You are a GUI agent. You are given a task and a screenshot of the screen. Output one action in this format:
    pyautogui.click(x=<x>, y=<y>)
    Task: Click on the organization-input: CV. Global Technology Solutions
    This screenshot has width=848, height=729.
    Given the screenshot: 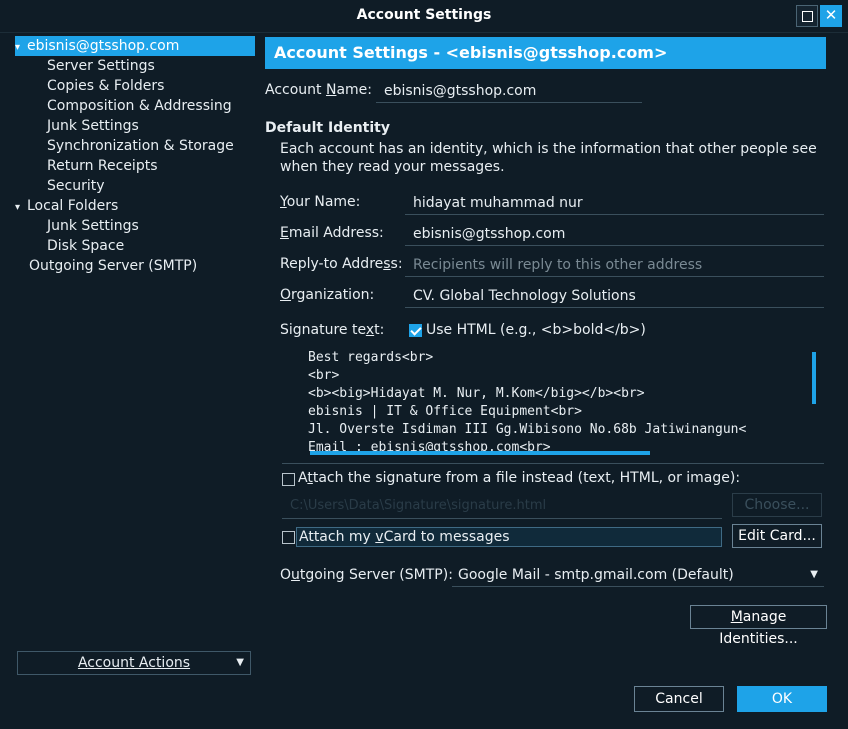 What is the action you would take?
    pyautogui.click(x=614, y=296)
    